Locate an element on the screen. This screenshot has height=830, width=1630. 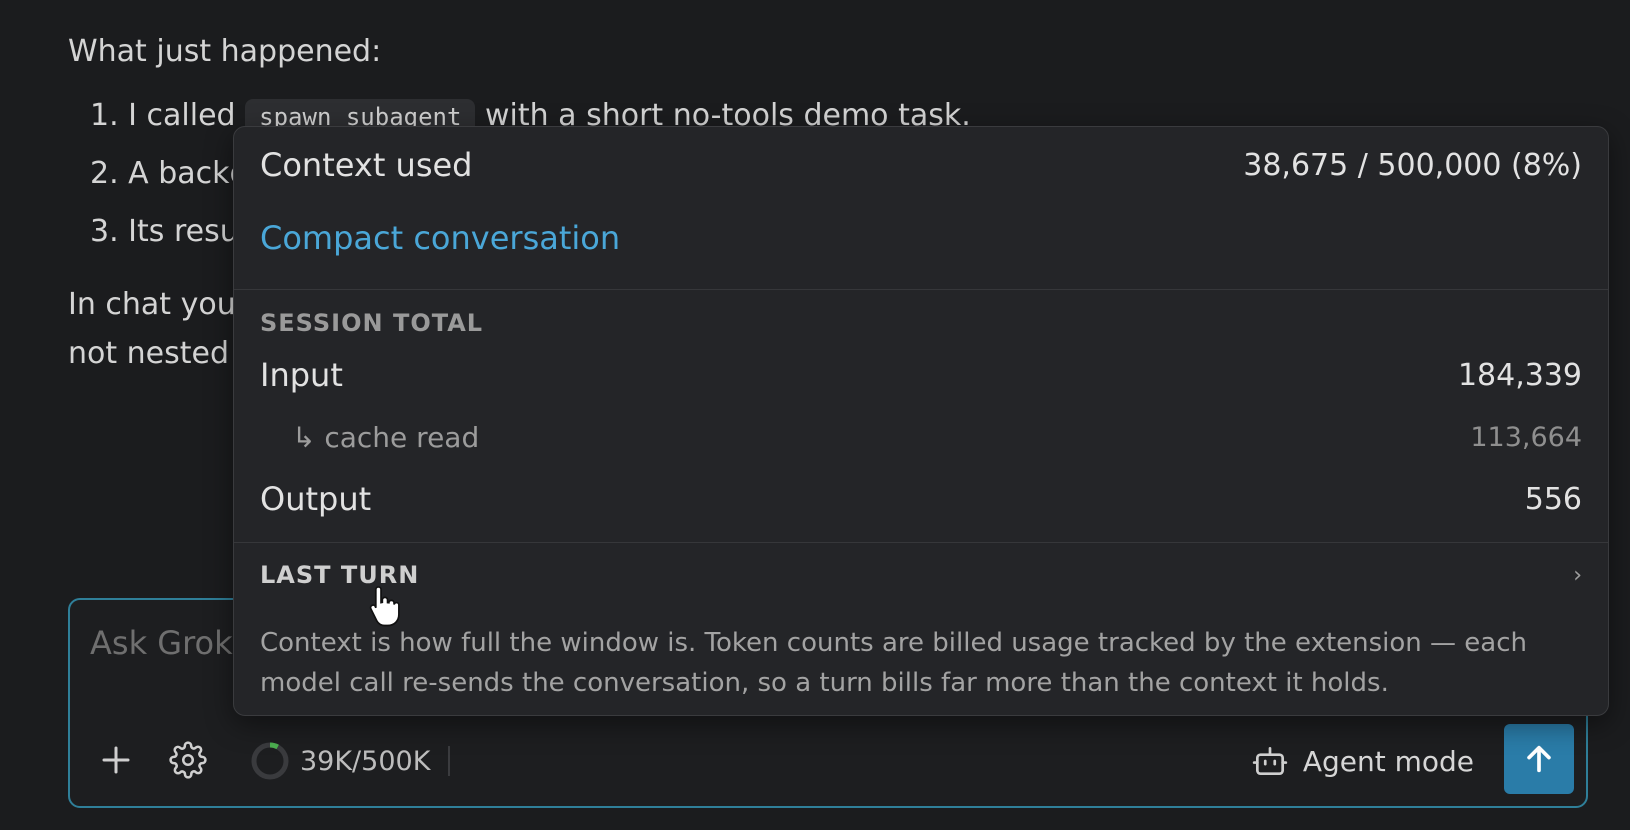
arrow-up-icon is located at coordinates (1539, 759).